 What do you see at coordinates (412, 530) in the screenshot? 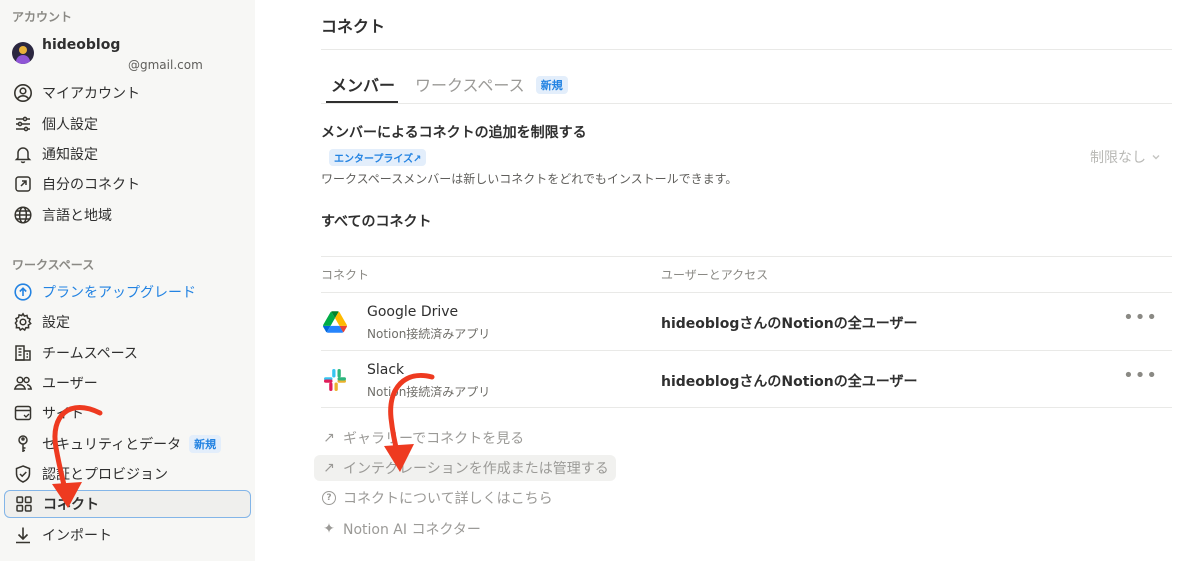
I see `link-label: Notion AI コネクター` at bounding box center [412, 530].